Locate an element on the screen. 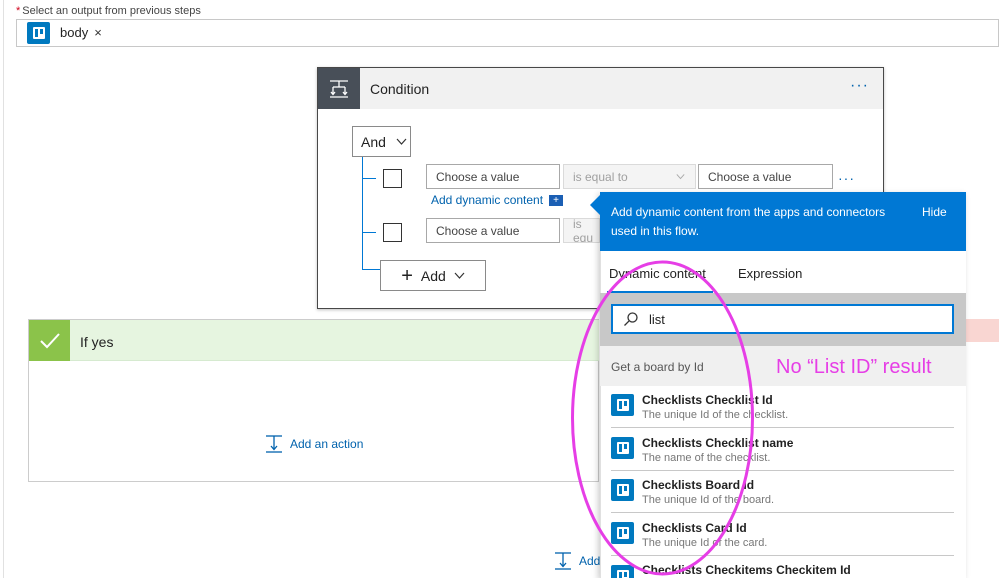 The width and height of the screenshot is (999, 578). operator-label: is equ is located at coordinates (583, 230).